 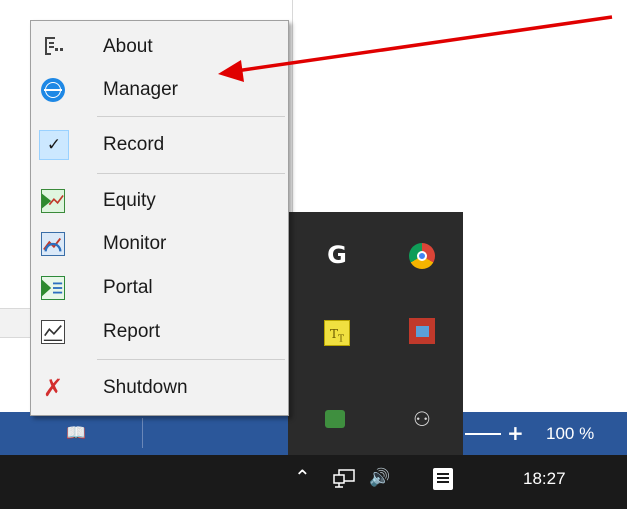 I want to click on menu-item-shutdown: ✗ Shutdown, so click(x=159, y=388).